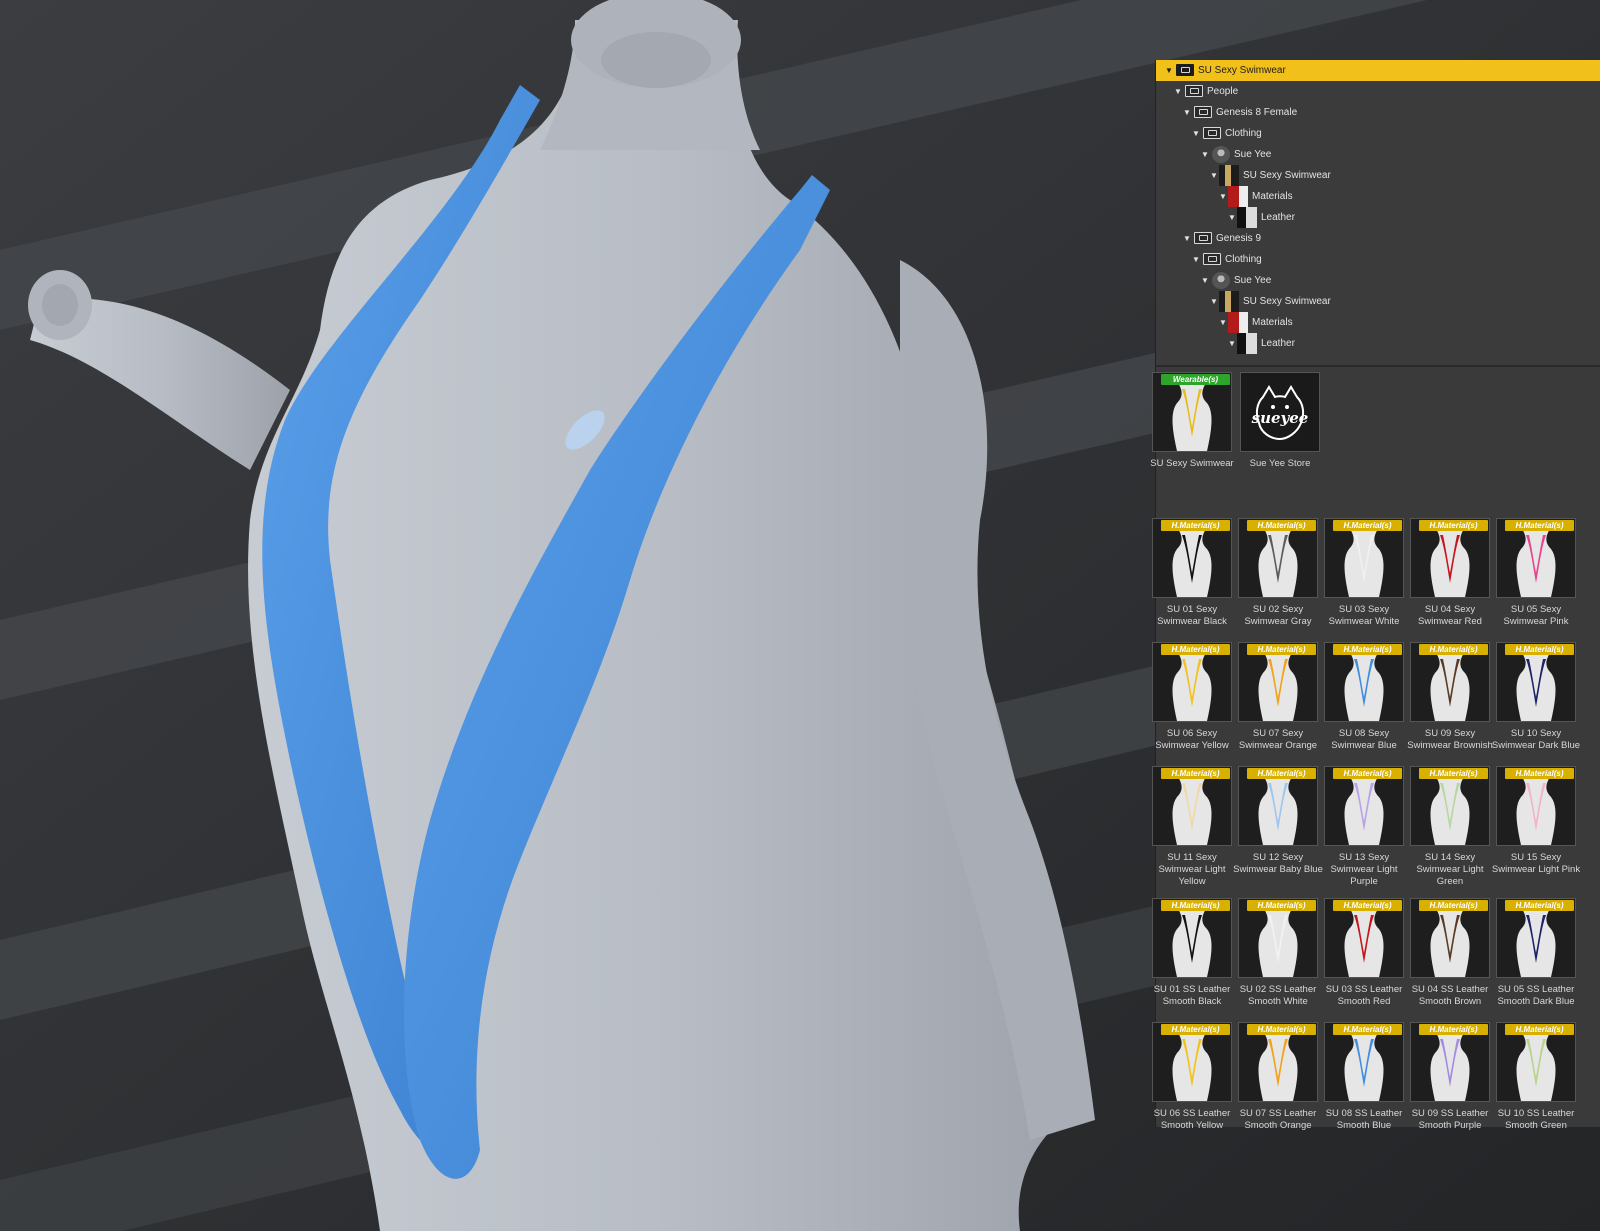 Image resolution: width=1600 pixels, height=1231 pixels. I want to click on tree-item: ▼ Genesis 9, so click(1378, 238).